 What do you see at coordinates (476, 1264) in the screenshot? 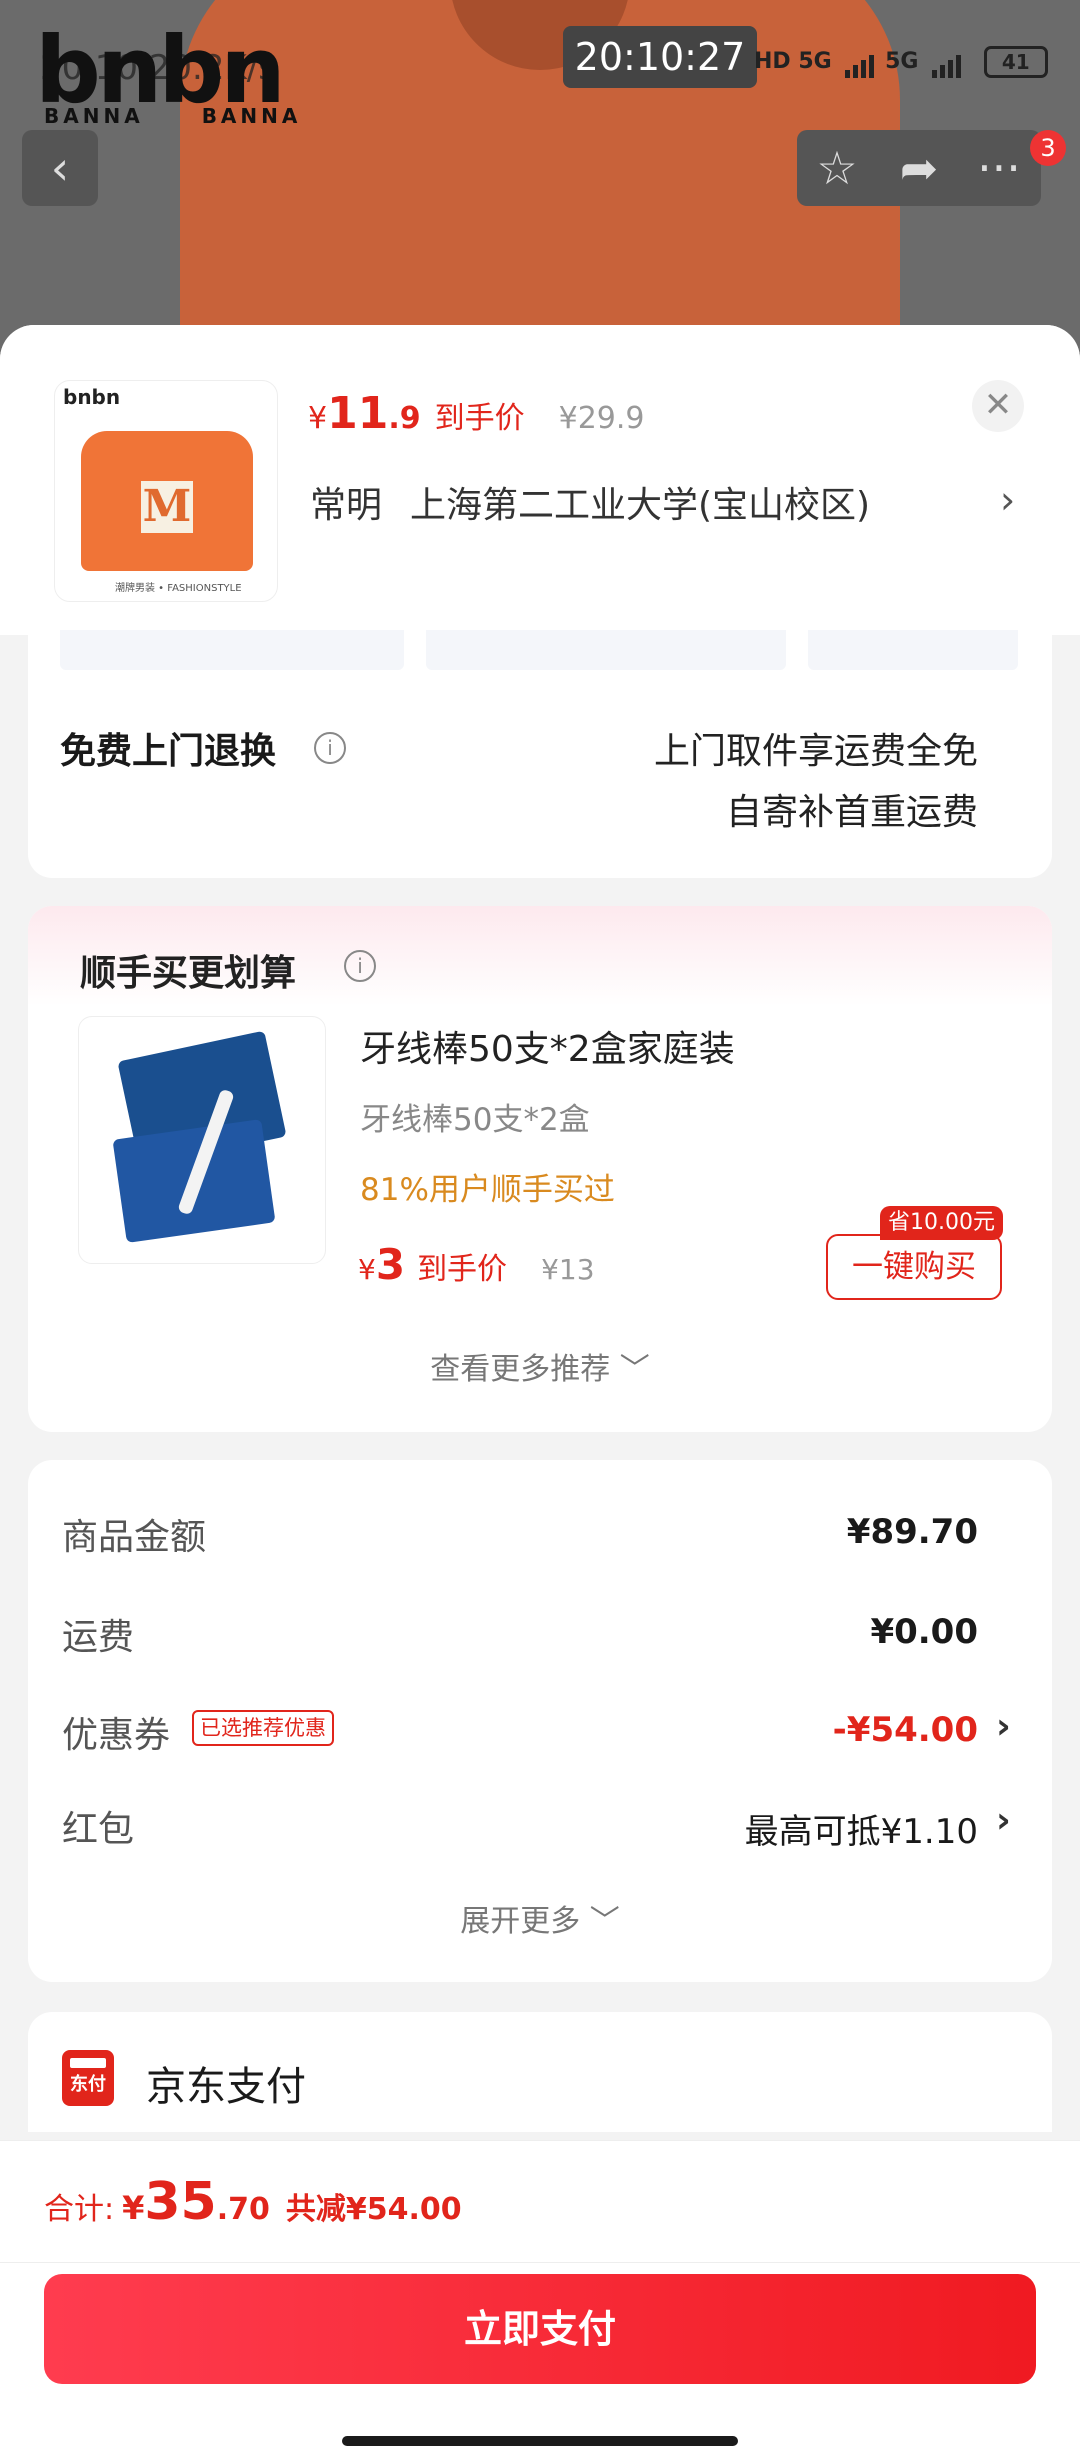
I see `recommend-item-price: ¥3 到手价 ¥13` at bounding box center [476, 1264].